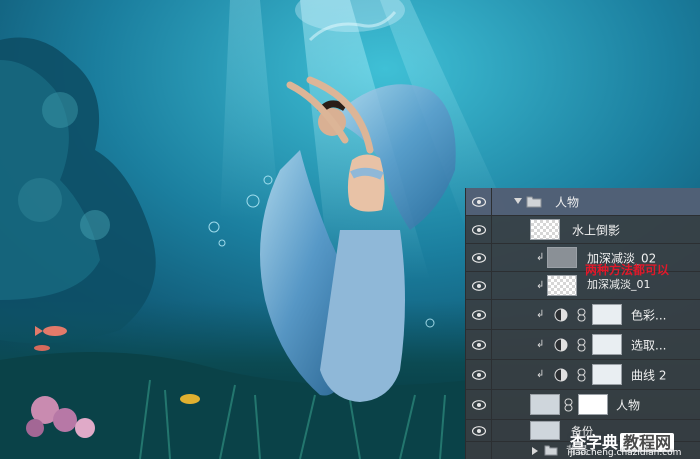 Image resolution: width=700 pixels, height=459 pixels. I want to click on layer-row-person: 人物, so click(583, 405).